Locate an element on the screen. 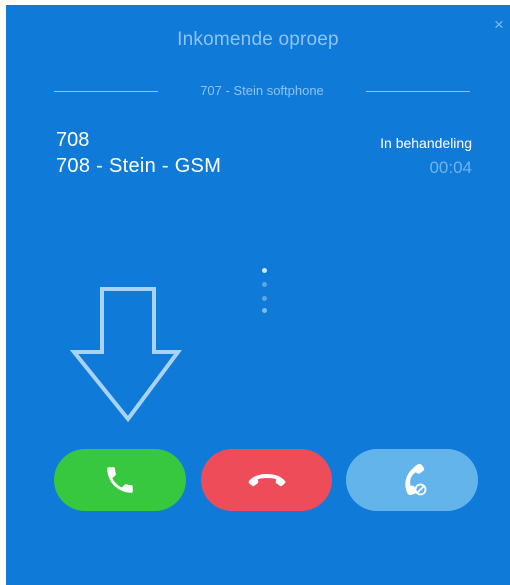 The width and height of the screenshot is (510, 585). phone-icon is located at coordinates (120, 480).